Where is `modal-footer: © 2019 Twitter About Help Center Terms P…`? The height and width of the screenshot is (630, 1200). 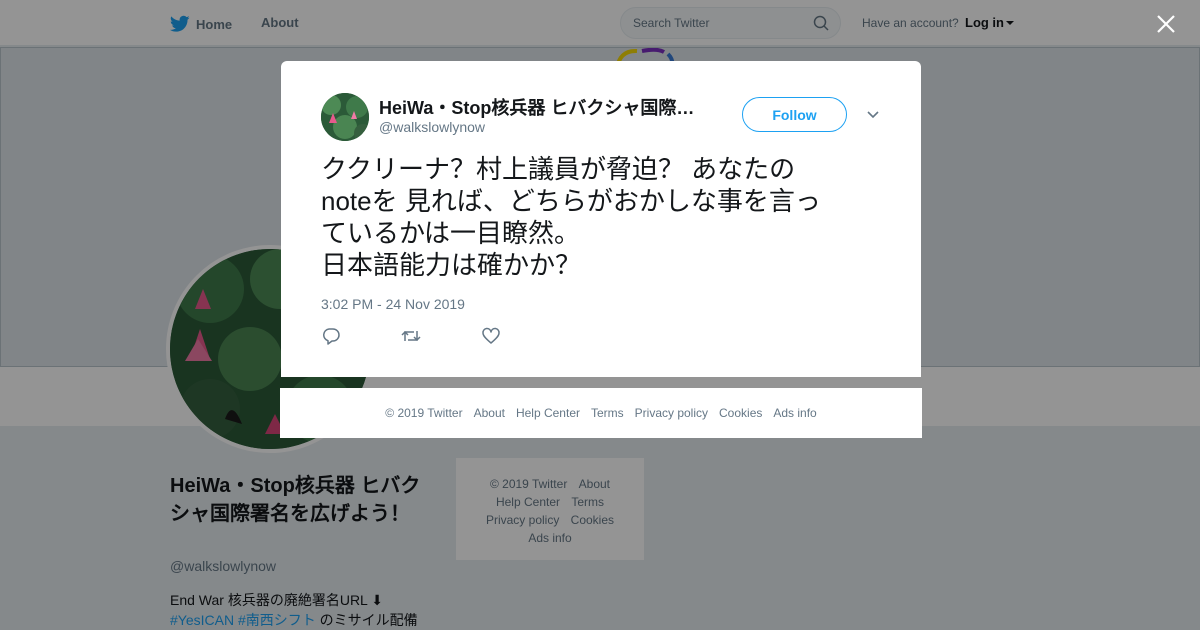
modal-footer: © 2019 Twitter About Help Center Terms P… is located at coordinates (601, 413).